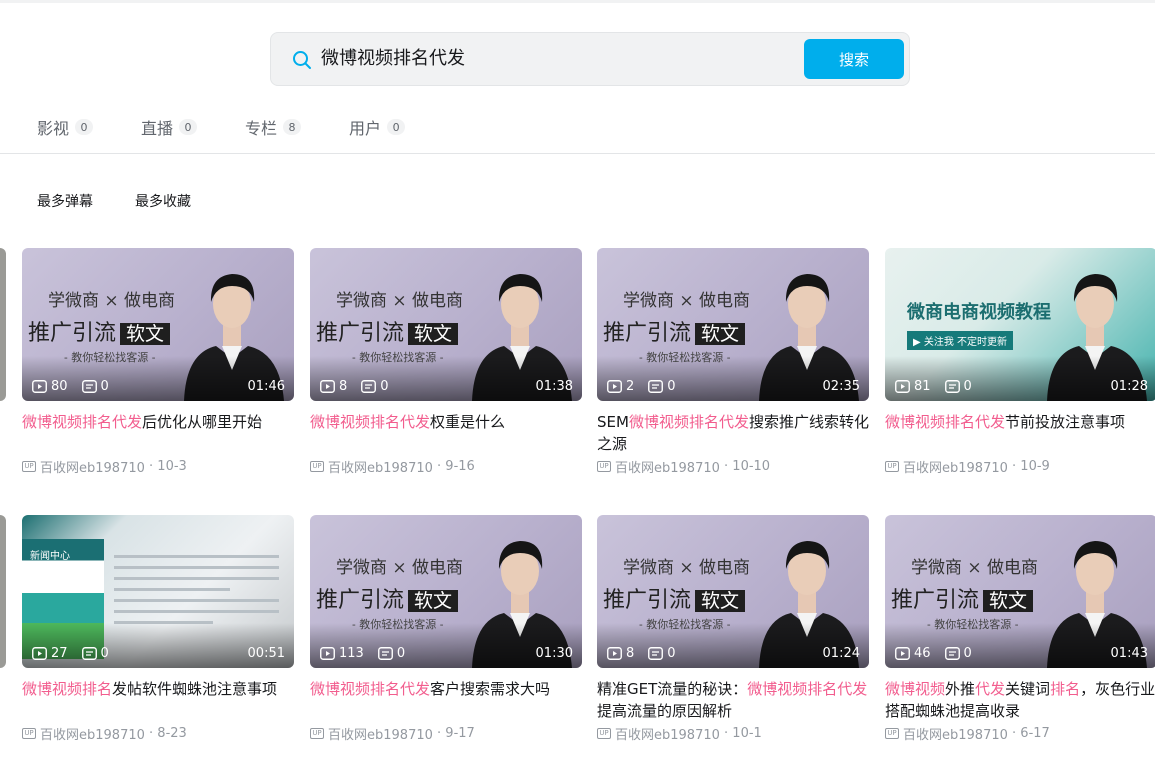  Describe the element at coordinates (202, 422) in the screenshot. I see `title-text: 后优化从哪里开始` at that location.